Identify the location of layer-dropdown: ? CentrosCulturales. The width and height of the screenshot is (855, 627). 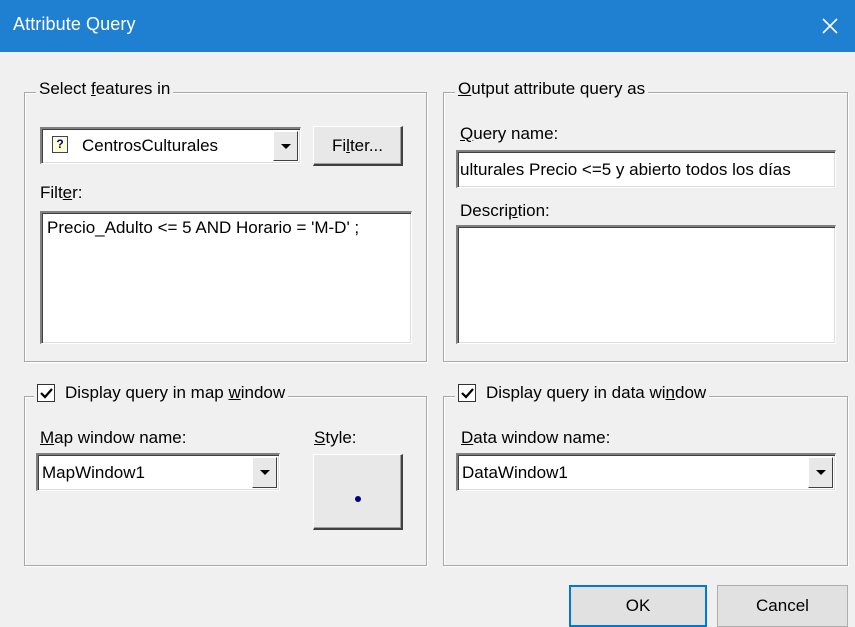
(170, 145).